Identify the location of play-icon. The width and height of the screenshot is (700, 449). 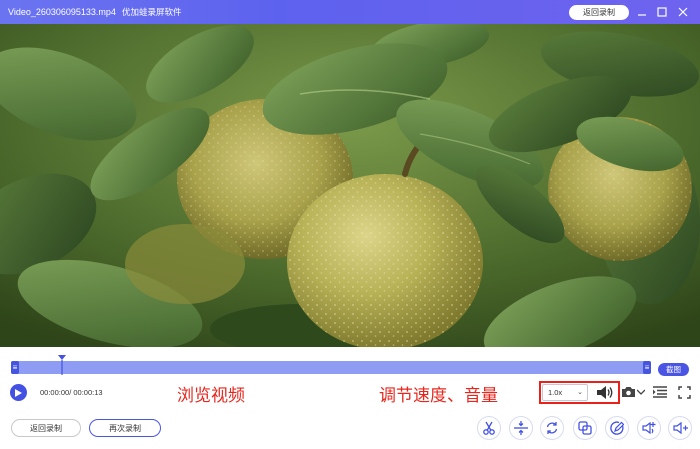
(18, 392).